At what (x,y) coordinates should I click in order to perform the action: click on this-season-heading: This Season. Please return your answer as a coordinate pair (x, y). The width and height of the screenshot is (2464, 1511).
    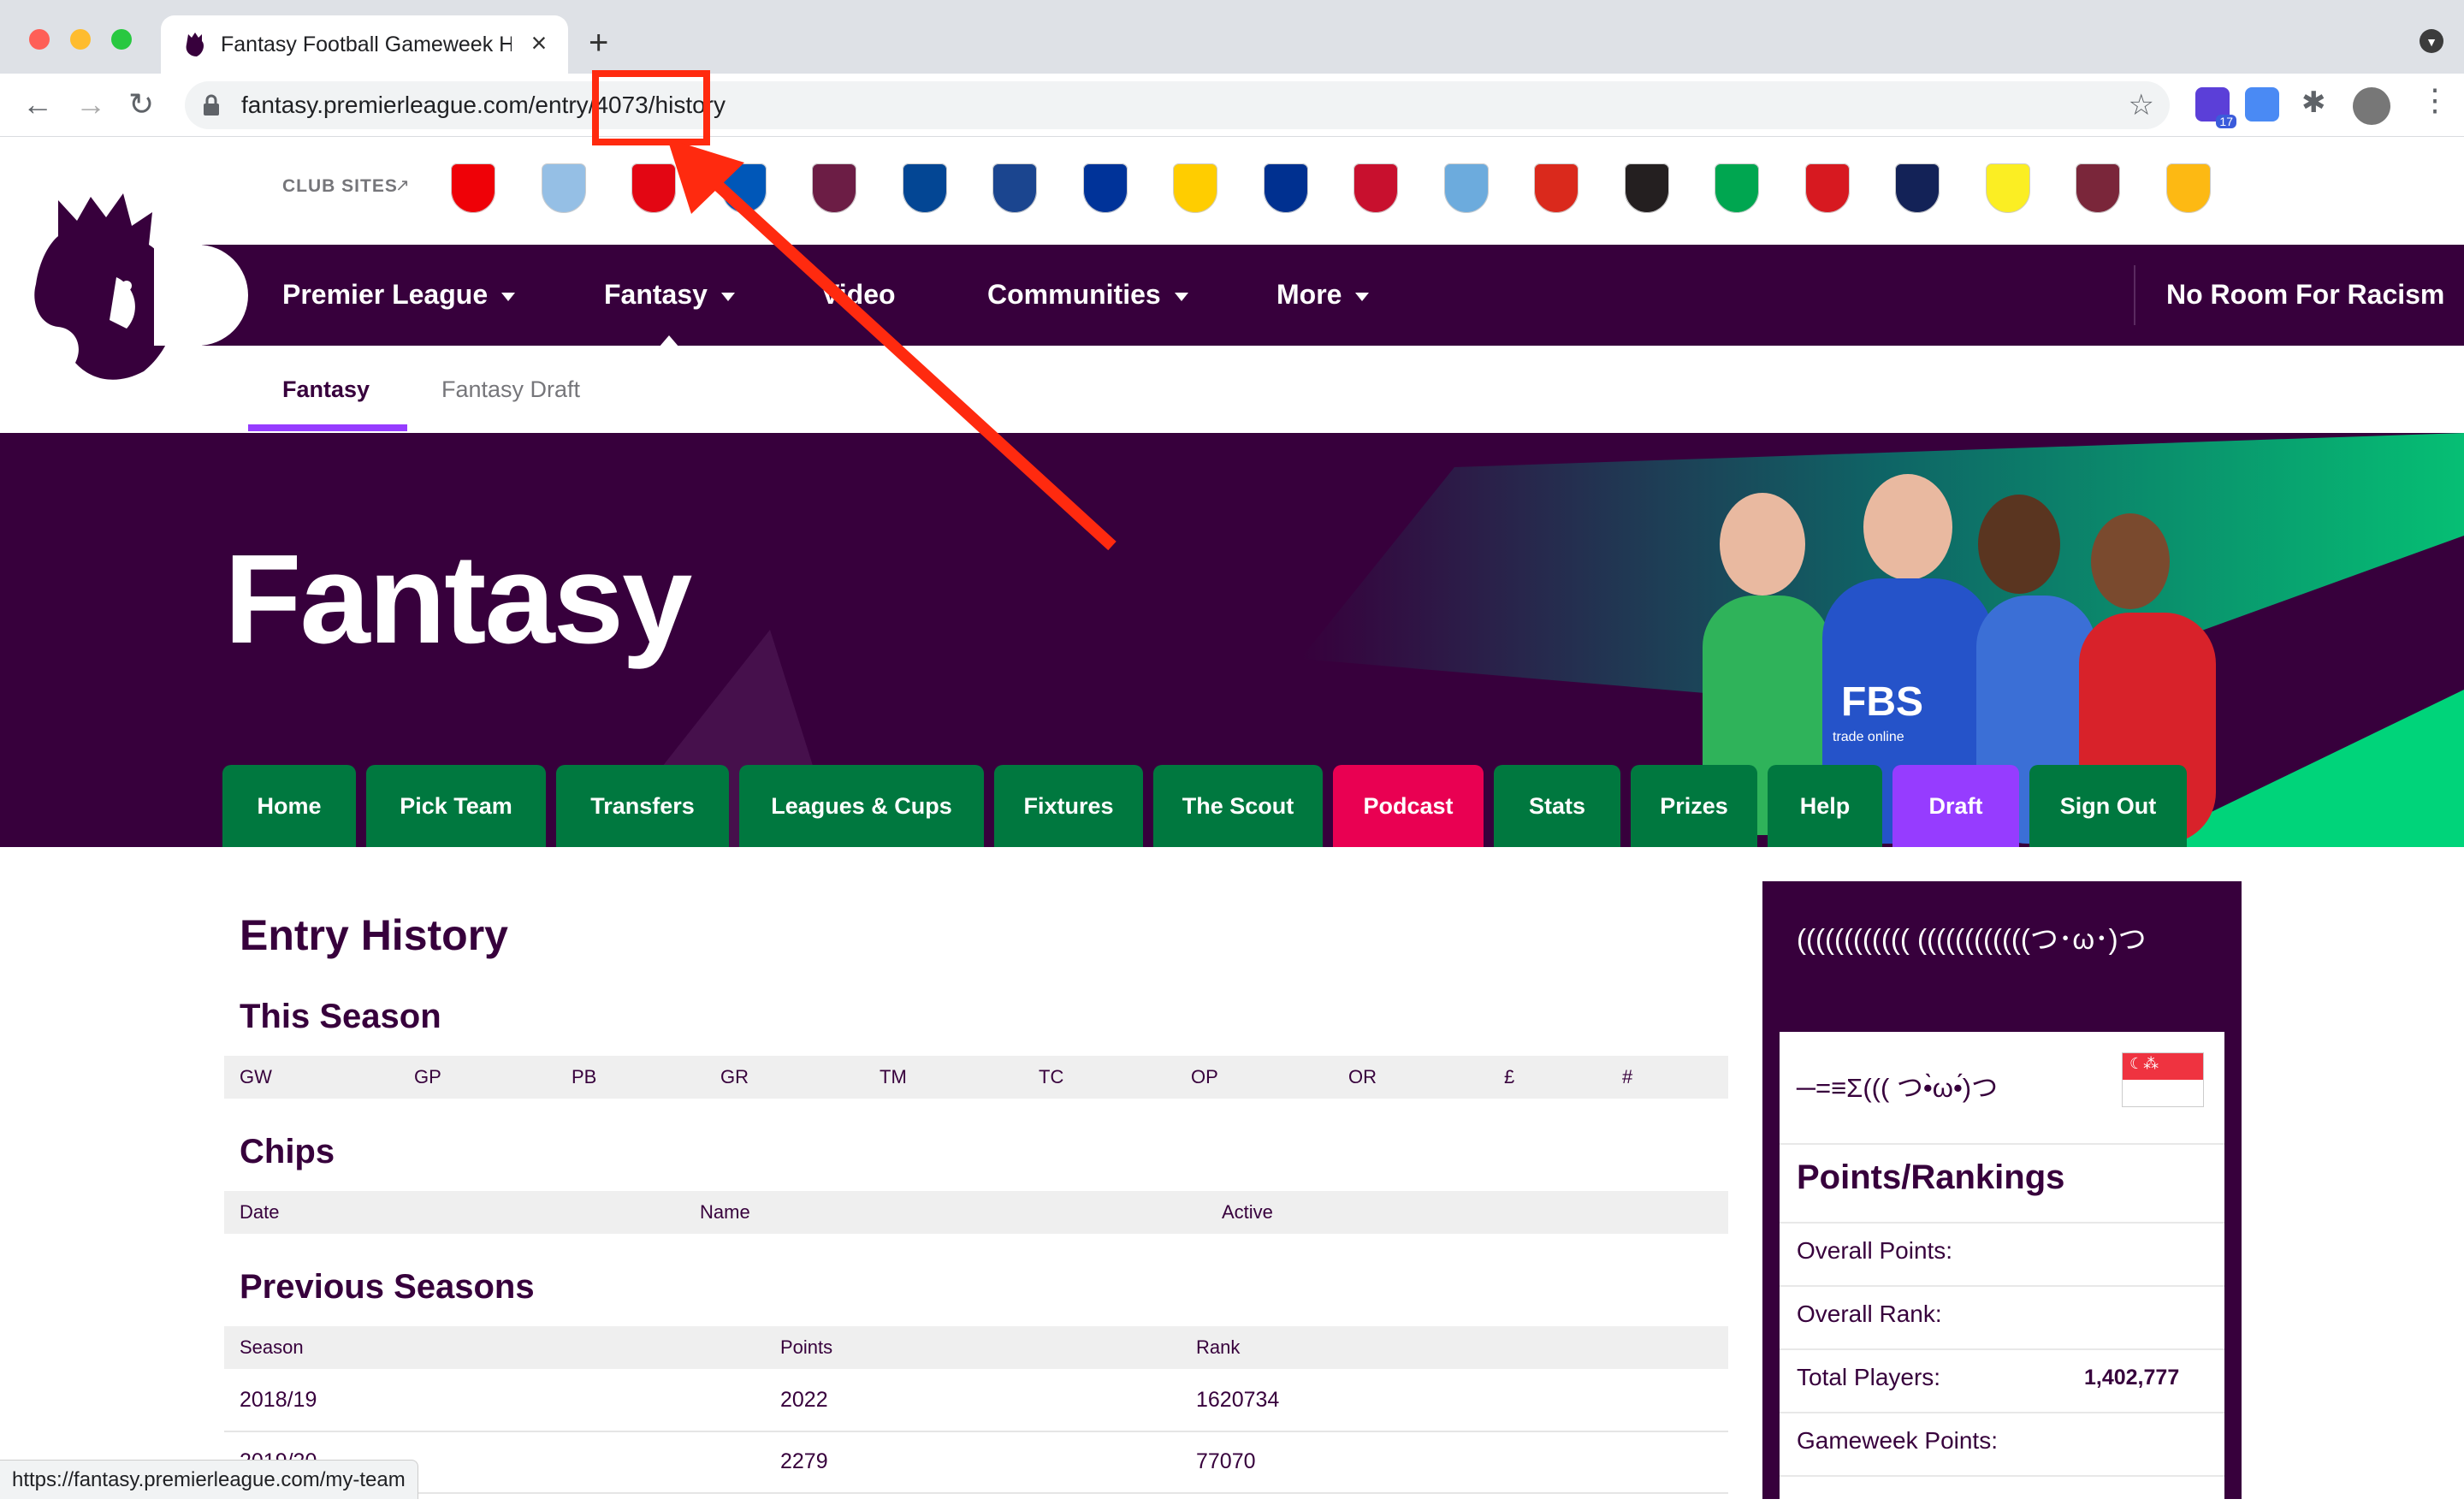
    Looking at the image, I should click on (340, 1016).